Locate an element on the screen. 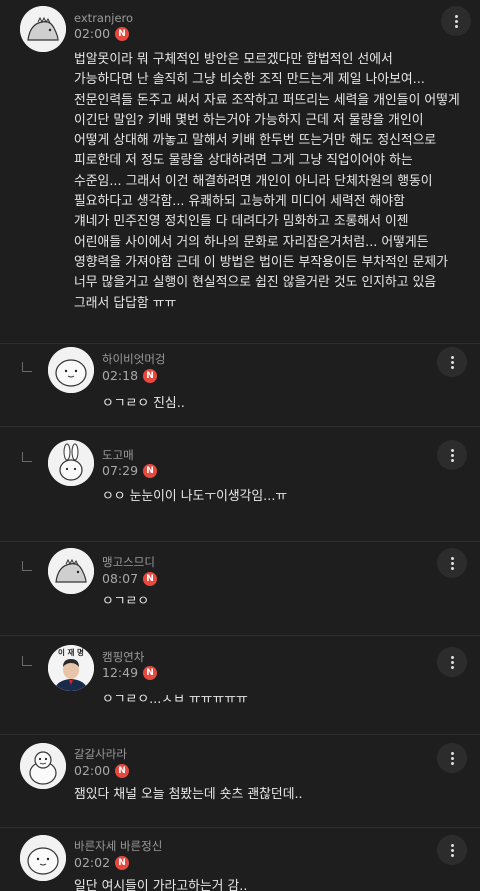 The width and height of the screenshot is (480, 891). time-text: 02:02 is located at coordinates (92, 862).